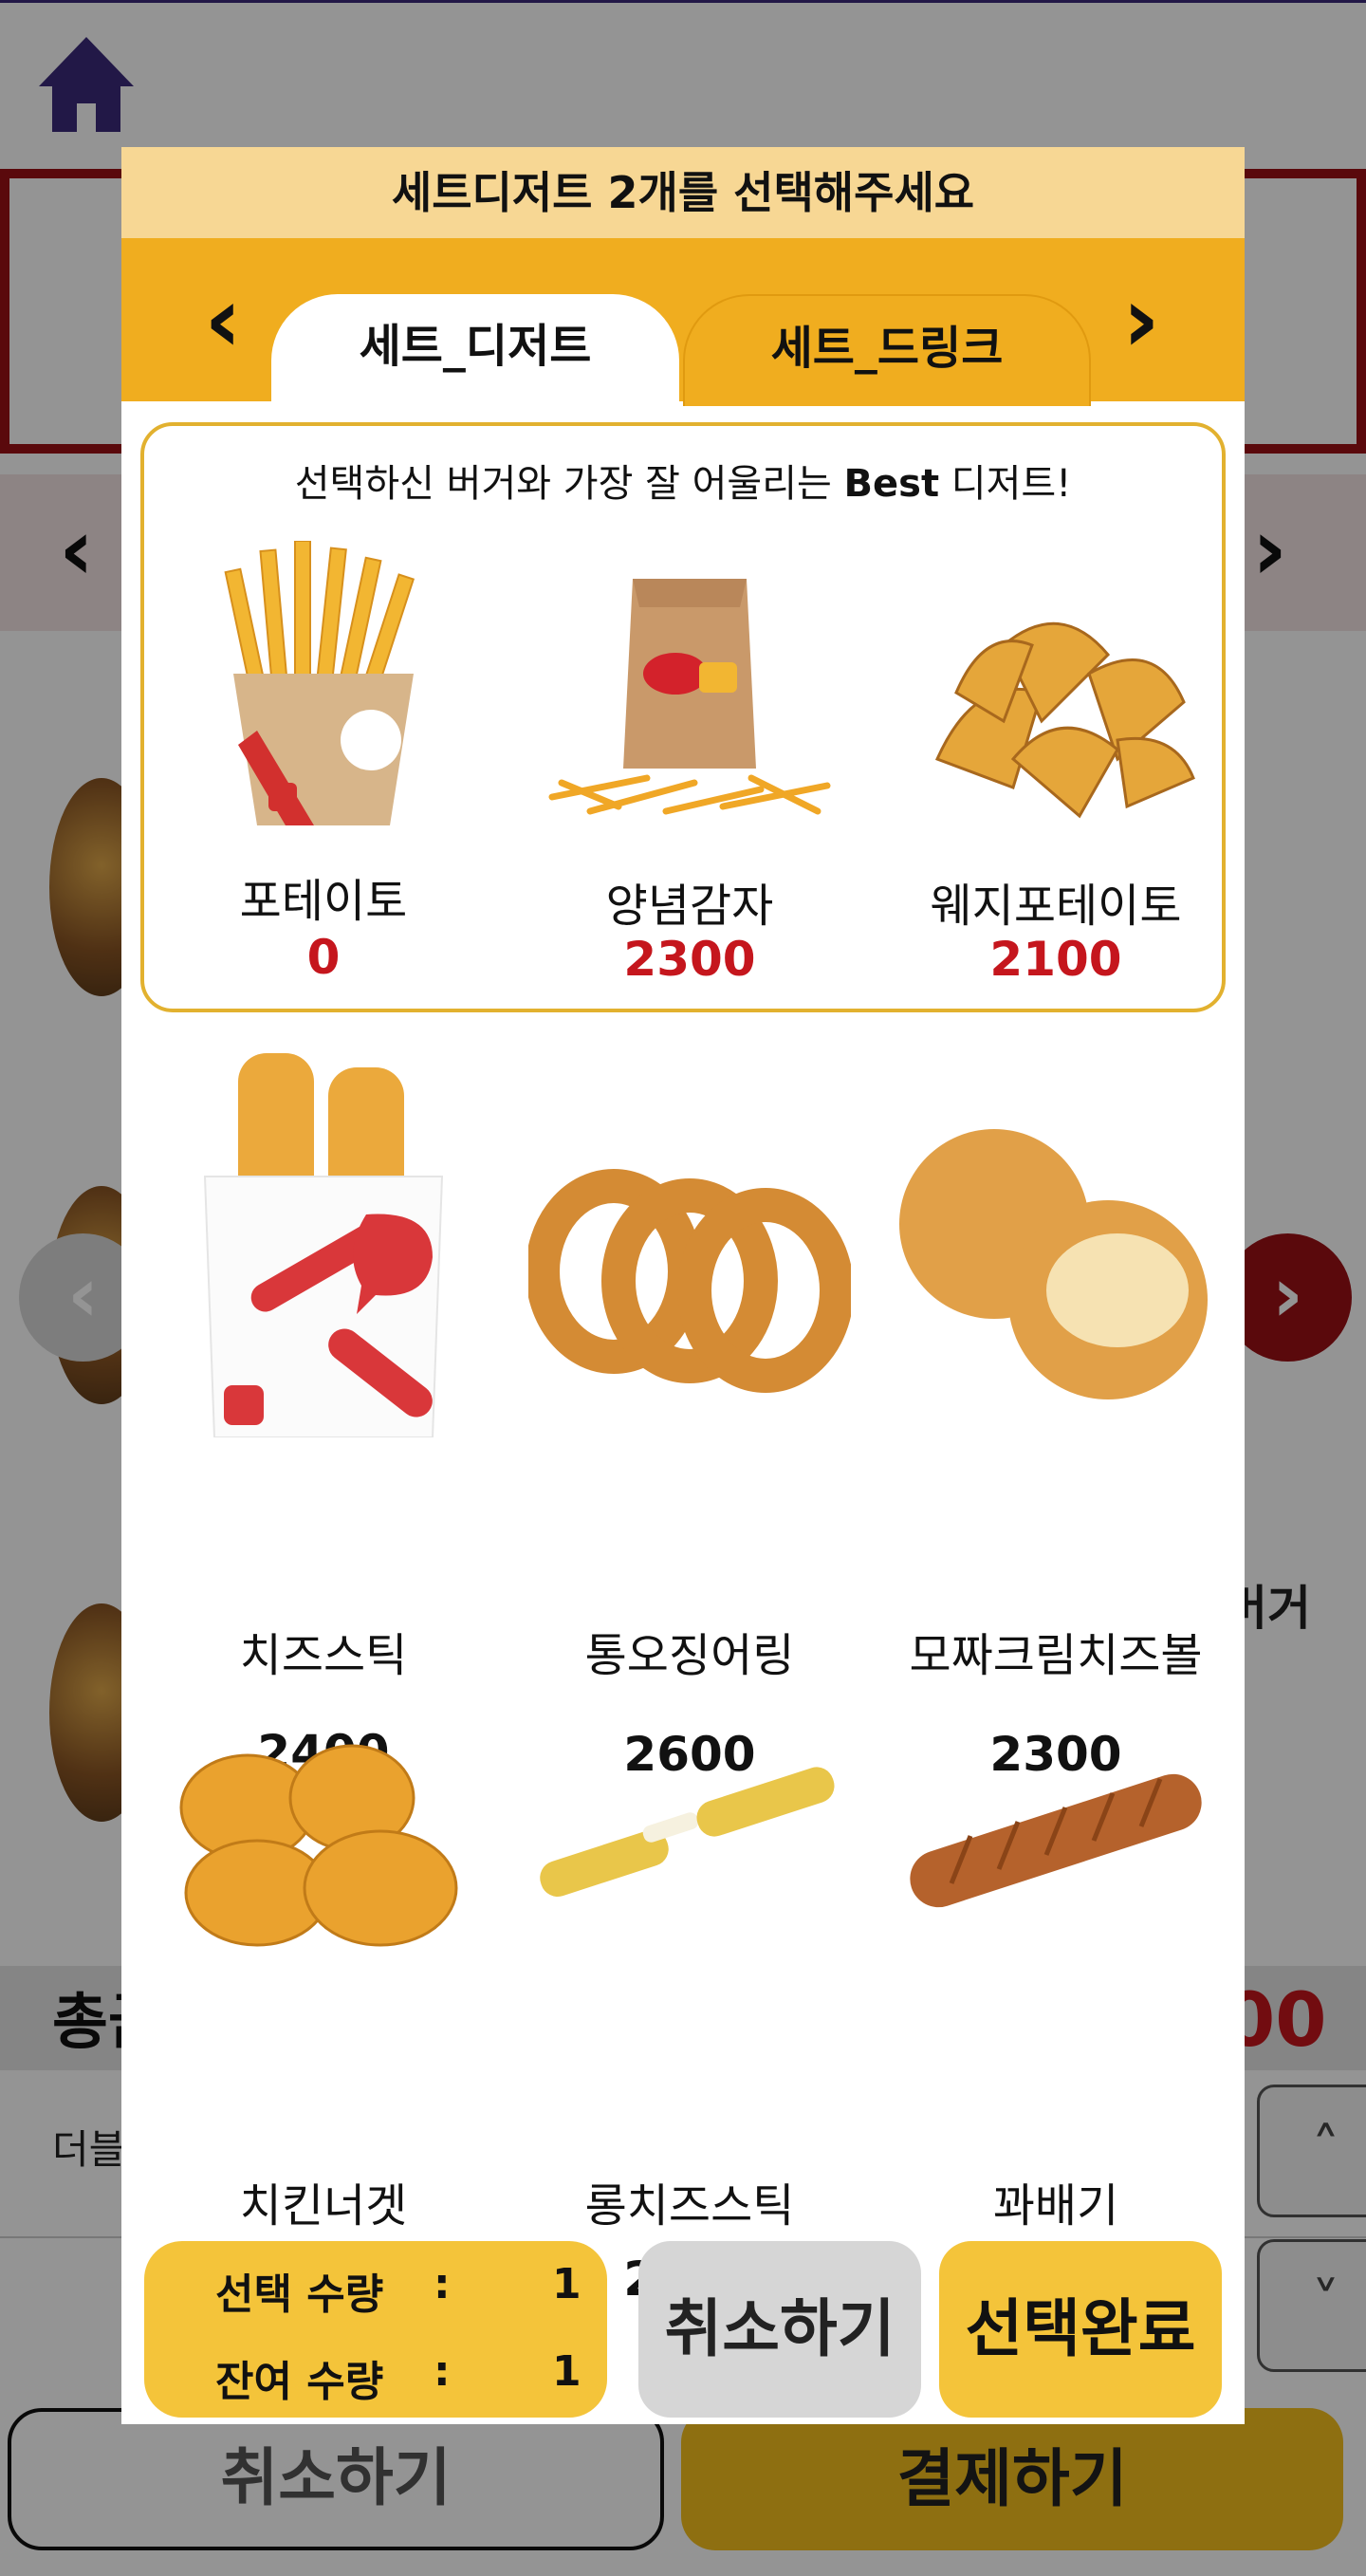 The image size is (1366, 2576). Describe the element at coordinates (1056, 1417) in the screenshot. I see `menu-item-cheese-ball: 모짜크림치즈볼 2300` at that location.